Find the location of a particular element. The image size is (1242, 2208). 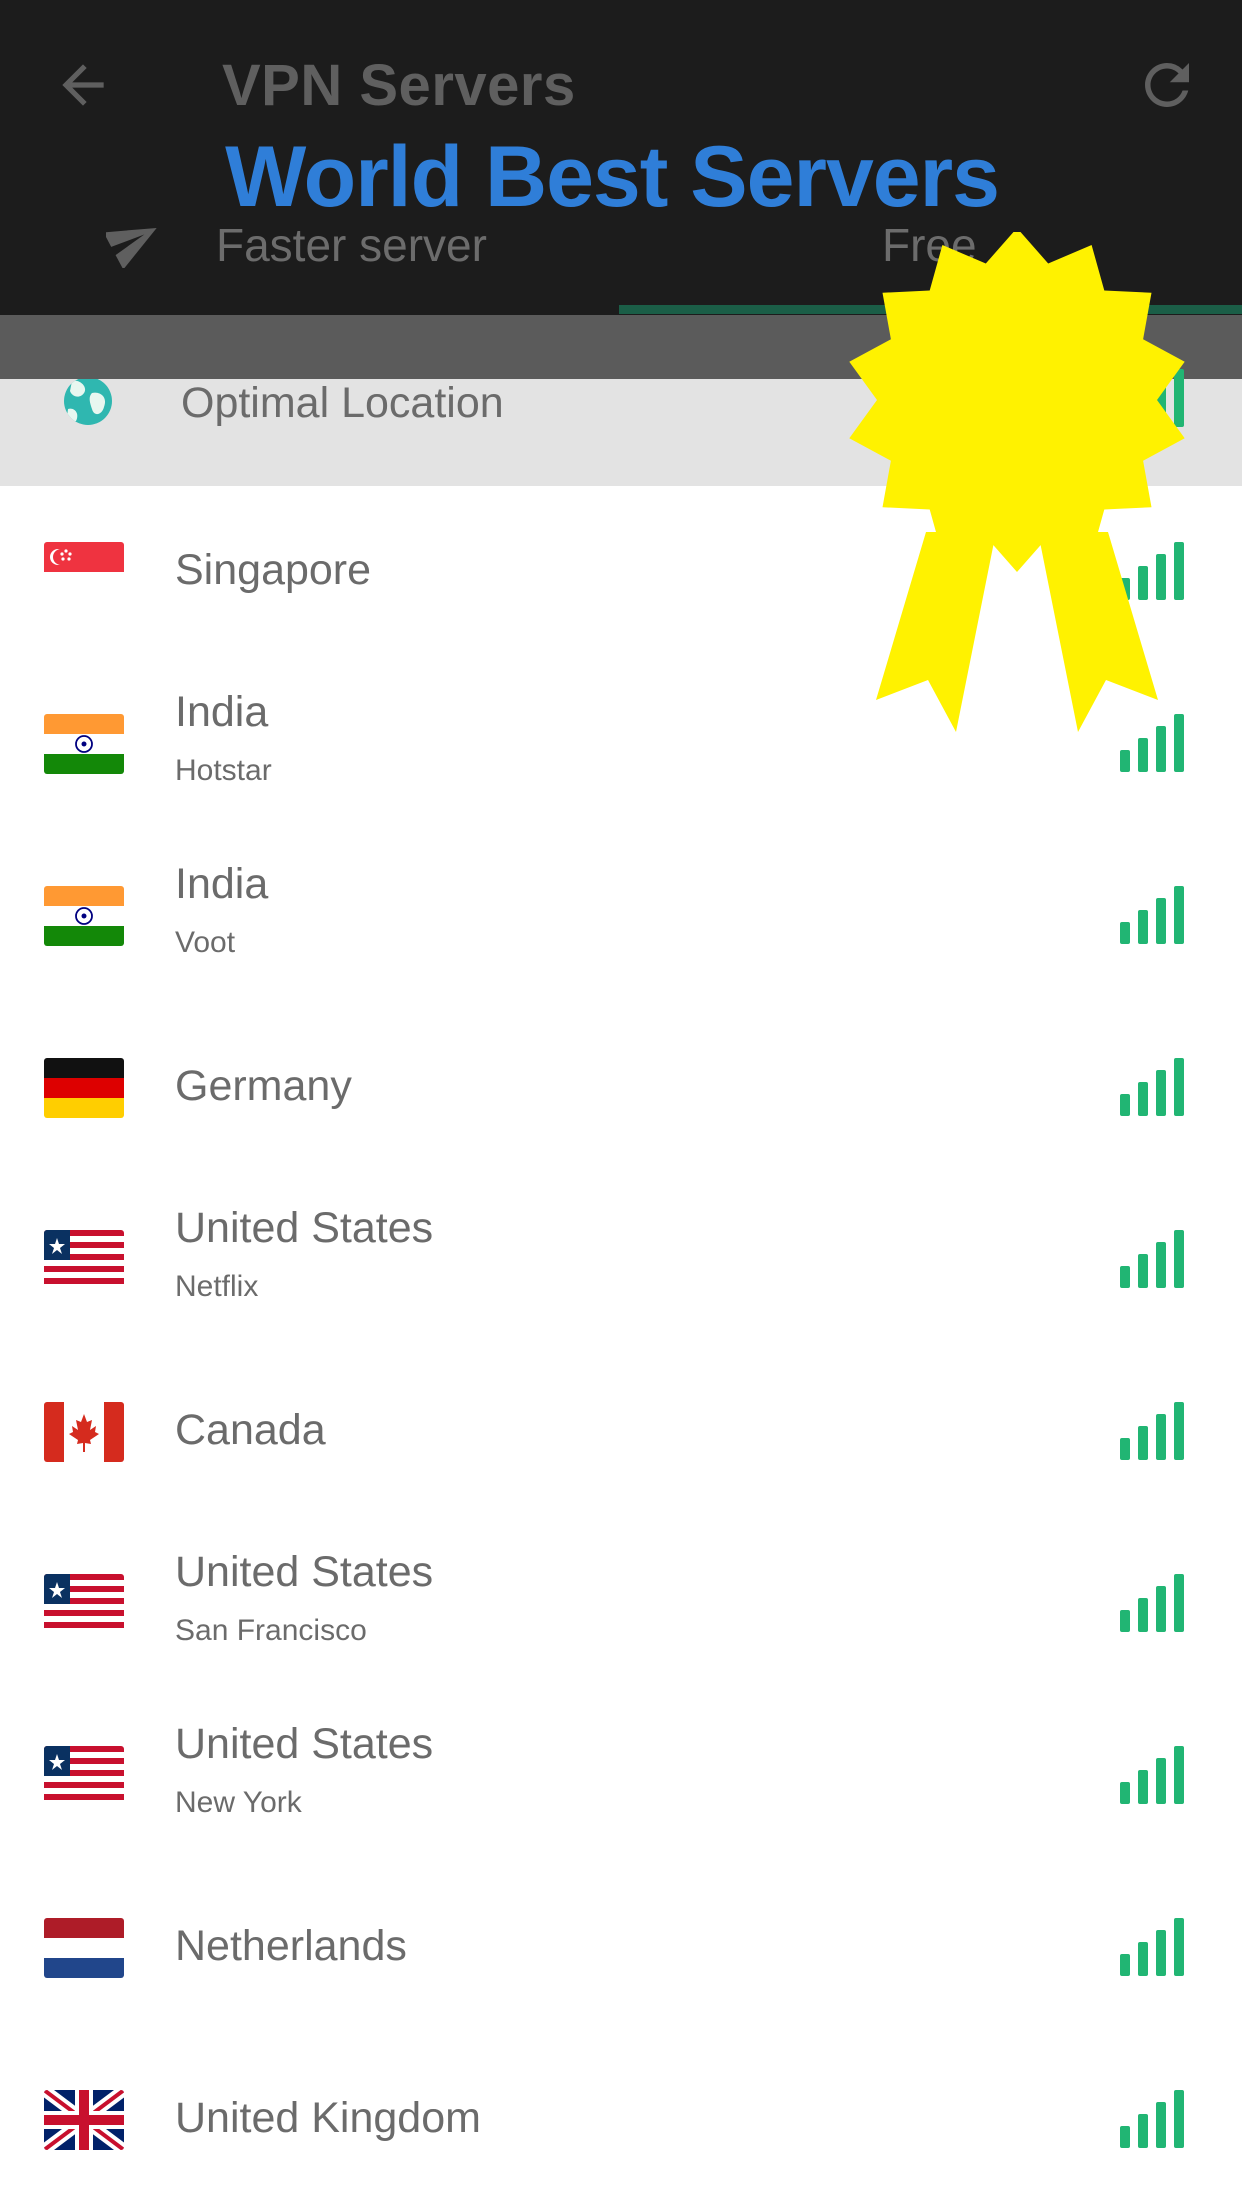

server-name: Singapore is located at coordinates (273, 570).